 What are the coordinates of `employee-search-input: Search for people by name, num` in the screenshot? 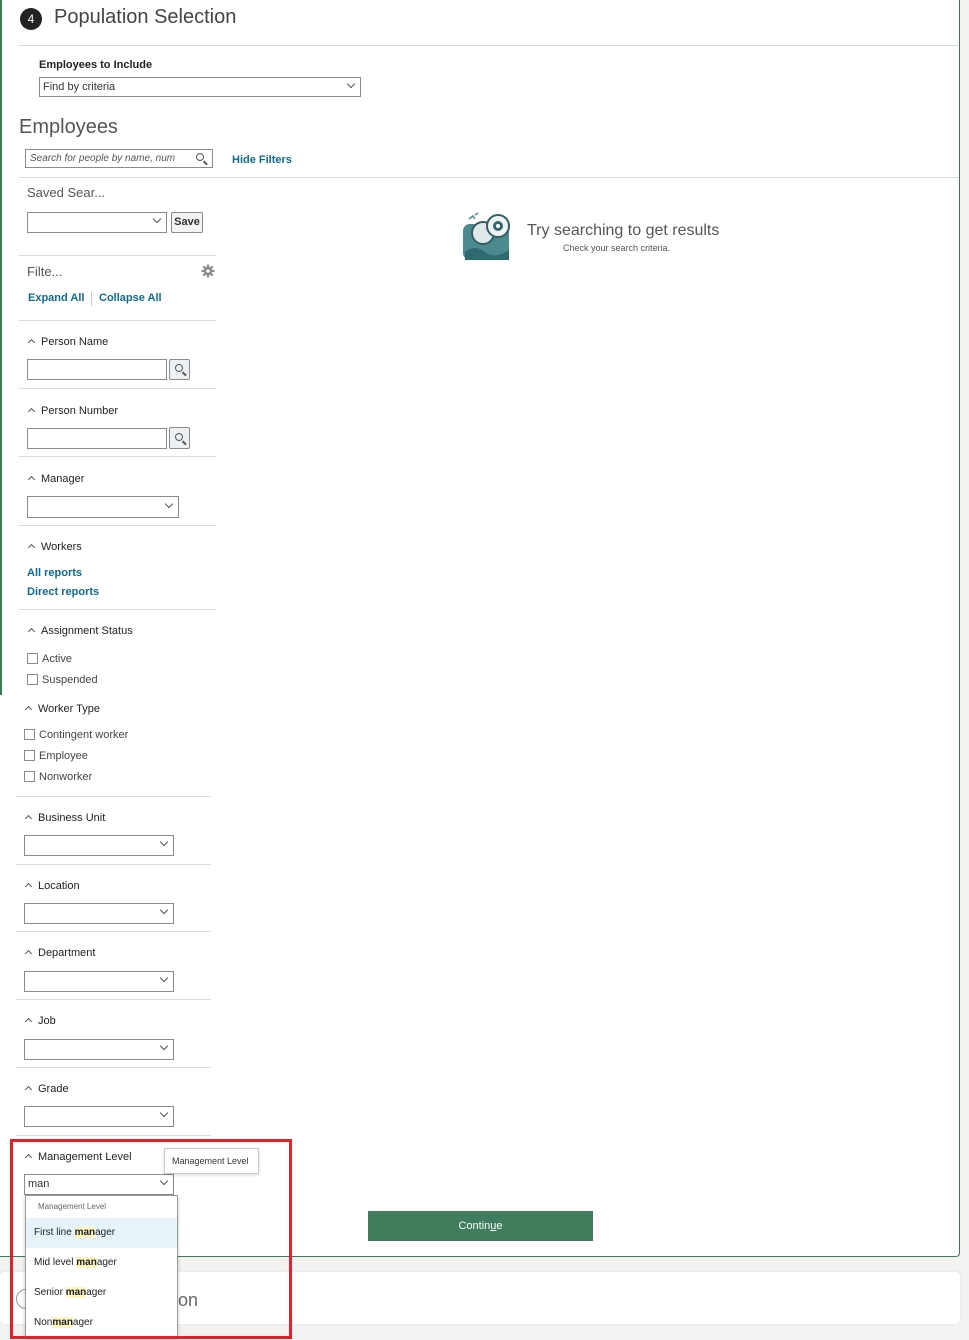 It's located at (119, 158).